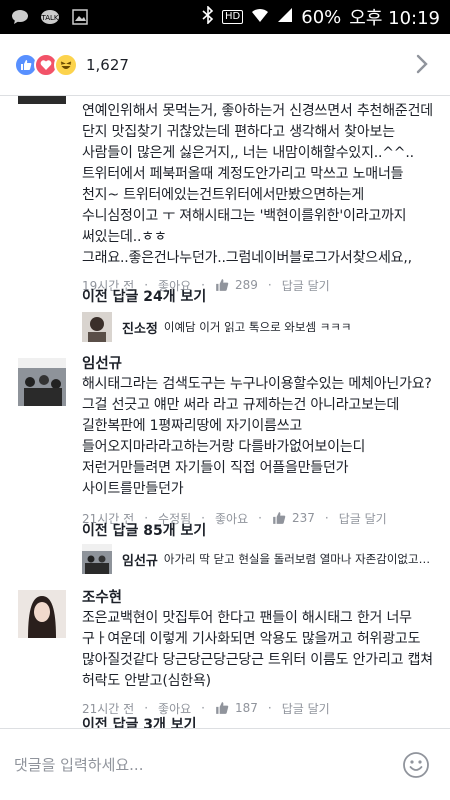 Image resolution: width=450 pixels, height=800 pixels. I want to click on comment-line: 단지 맛집찾기 귀찮았는데 편하다고 생각해서 찾아보는, so click(238, 132).